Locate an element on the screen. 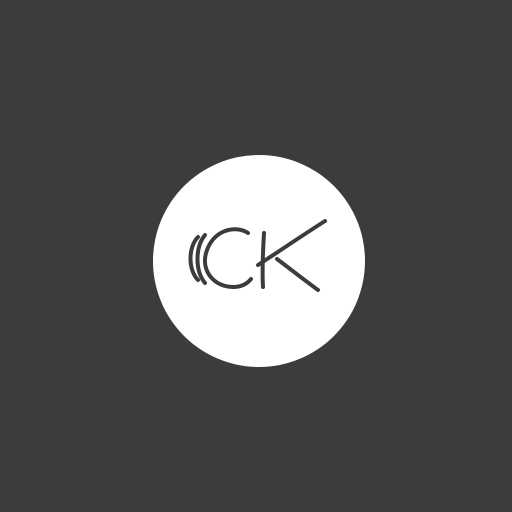 Image resolution: width=512 pixels, height=512 pixels. ck-monogram-icon is located at coordinates (257, 255).